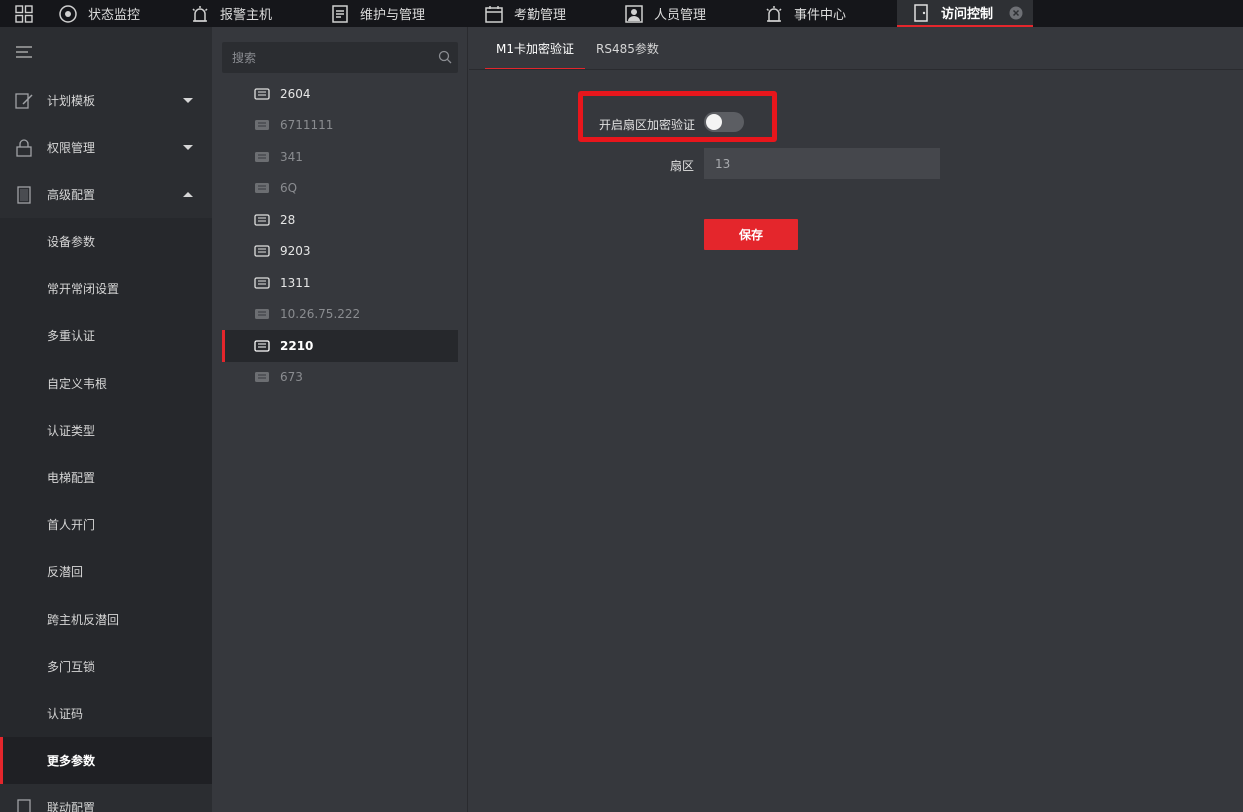 The height and width of the screenshot is (812, 1243). Describe the element at coordinates (106, 713) in the screenshot. I see `sidebar-item-auth-code: 认证码` at that location.